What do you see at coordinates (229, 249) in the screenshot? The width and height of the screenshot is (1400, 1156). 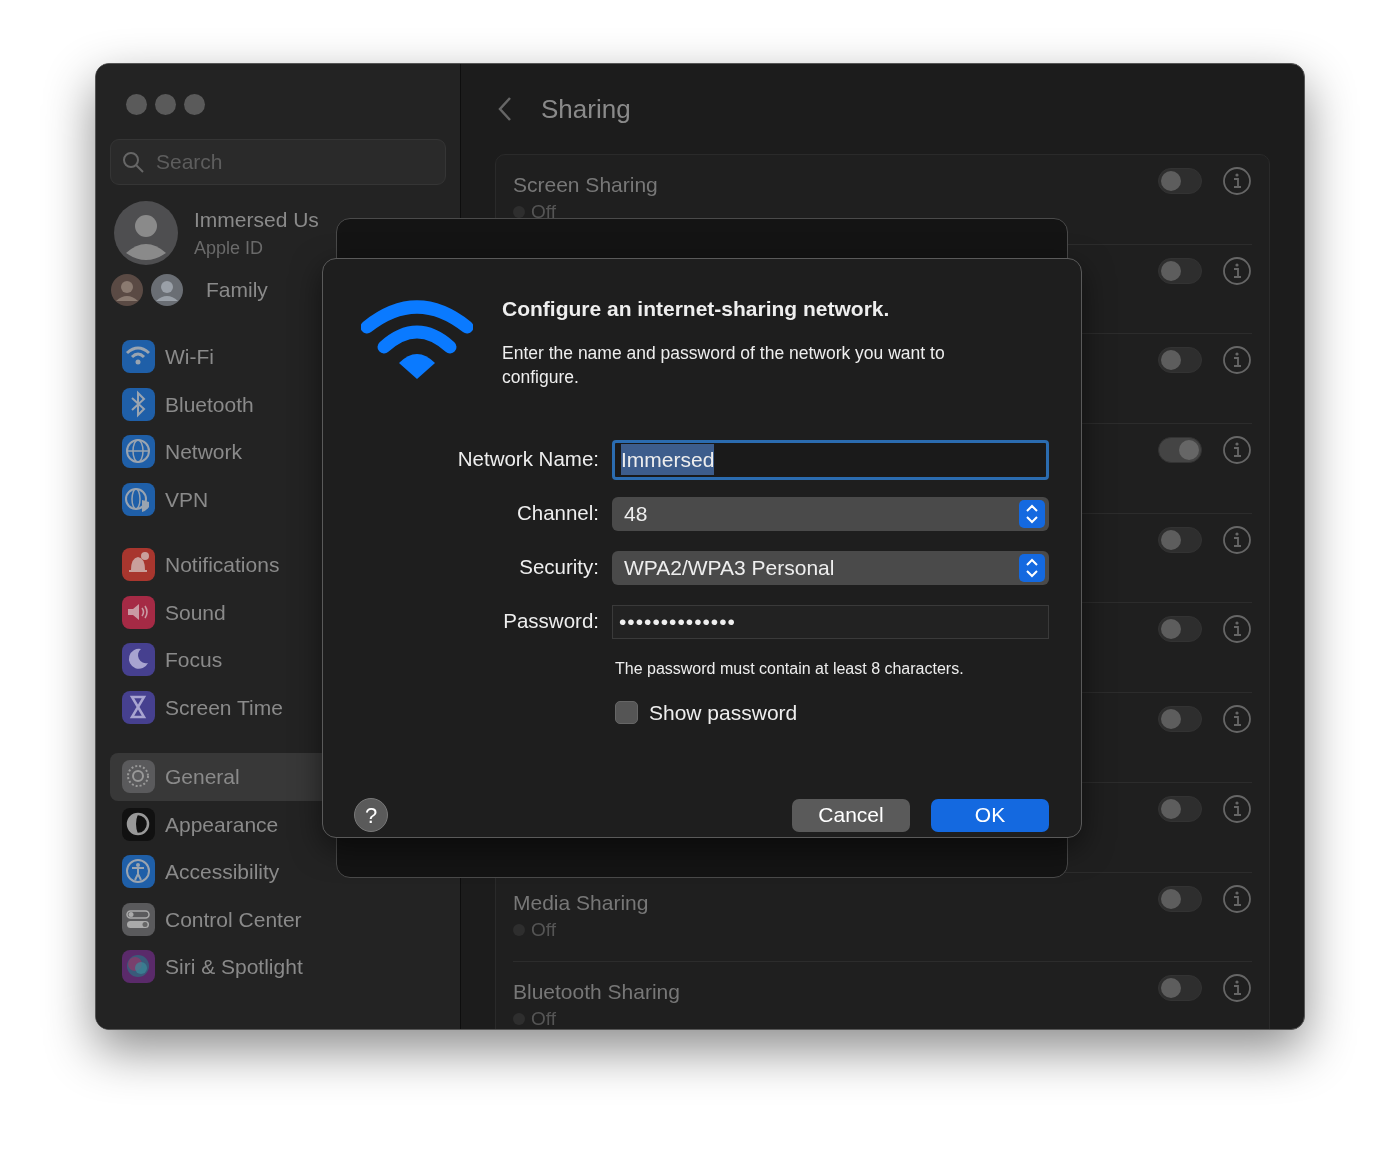 I see `account-subtitle: Apple ID` at bounding box center [229, 249].